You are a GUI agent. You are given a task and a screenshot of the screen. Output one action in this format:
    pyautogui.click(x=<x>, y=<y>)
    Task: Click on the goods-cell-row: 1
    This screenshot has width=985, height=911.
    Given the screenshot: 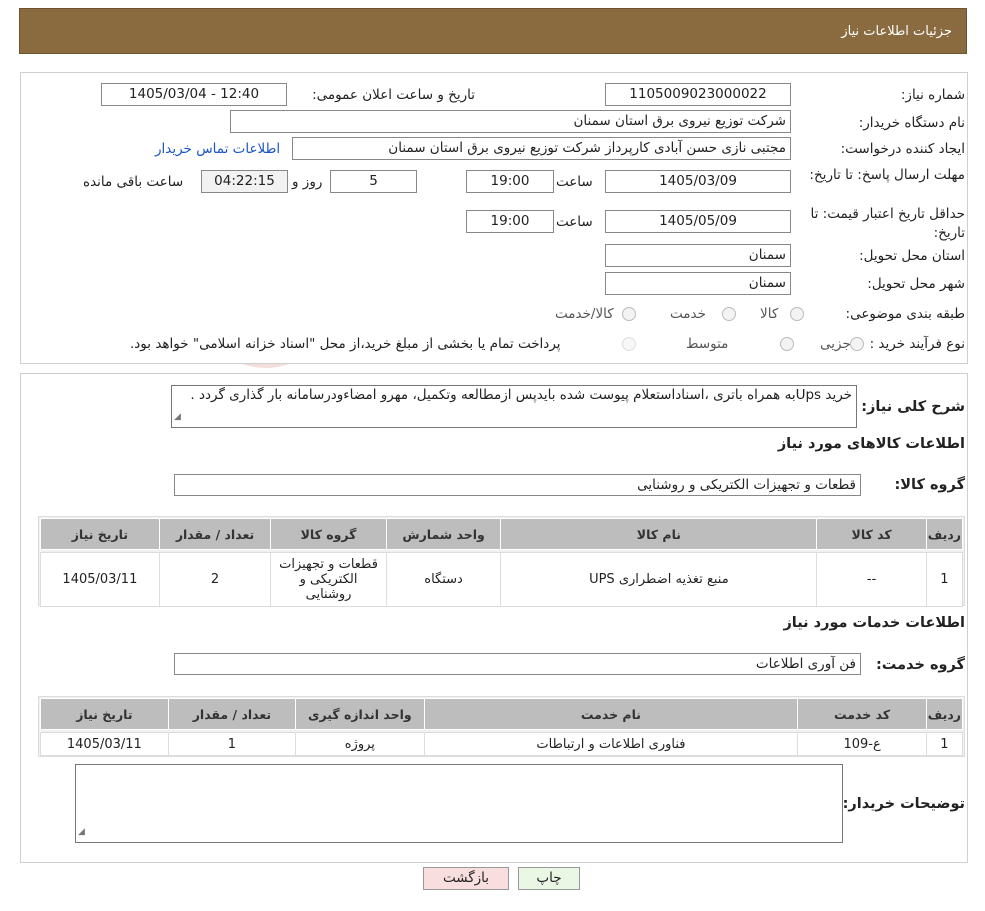 What is the action you would take?
    pyautogui.click(x=944, y=579)
    